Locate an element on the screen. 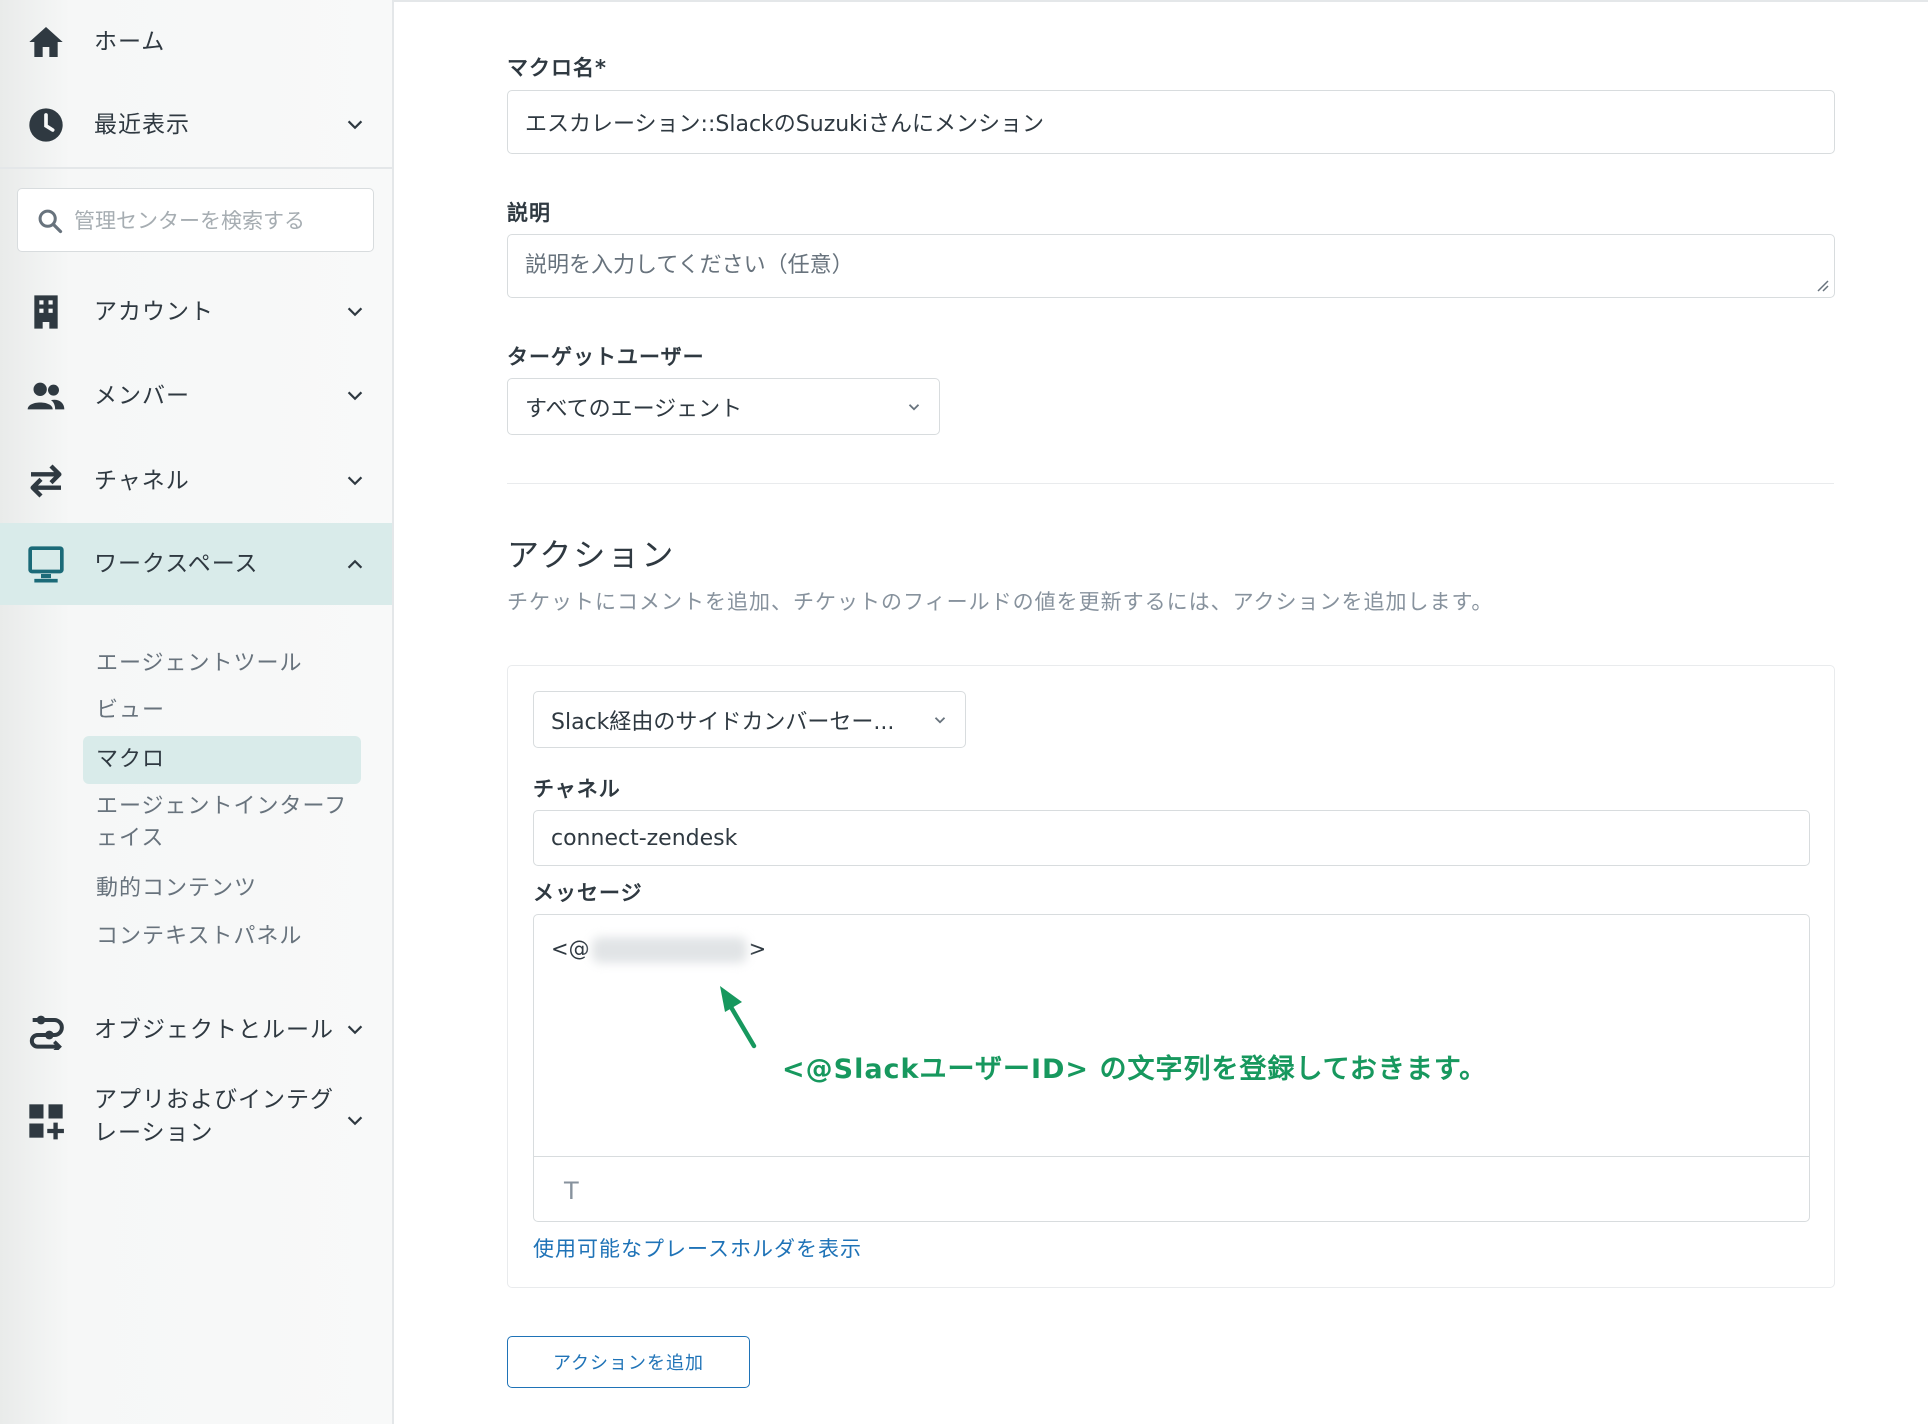 The width and height of the screenshot is (1928, 1424). message-label: メッセージ is located at coordinates (588, 893).